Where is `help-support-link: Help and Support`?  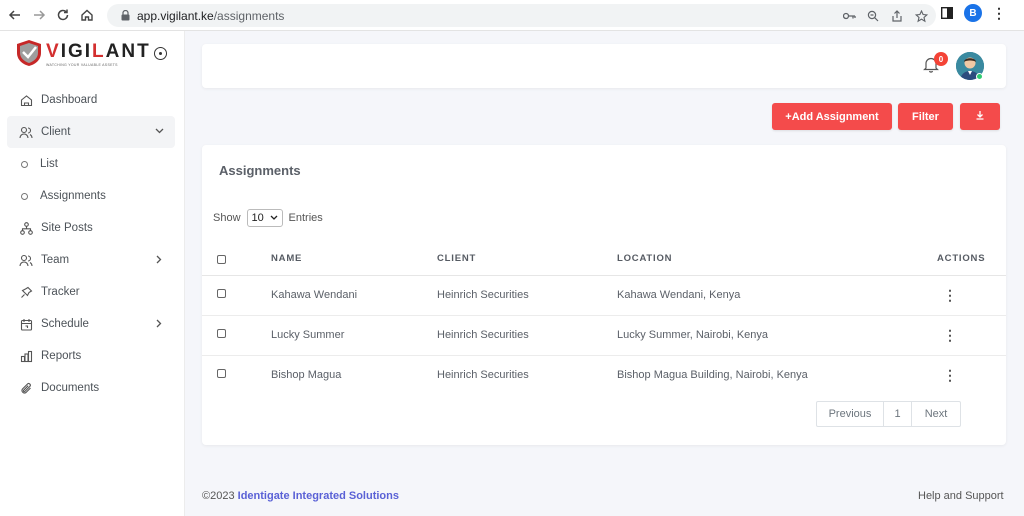 help-support-link: Help and Support is located at coordinates (961, 496).